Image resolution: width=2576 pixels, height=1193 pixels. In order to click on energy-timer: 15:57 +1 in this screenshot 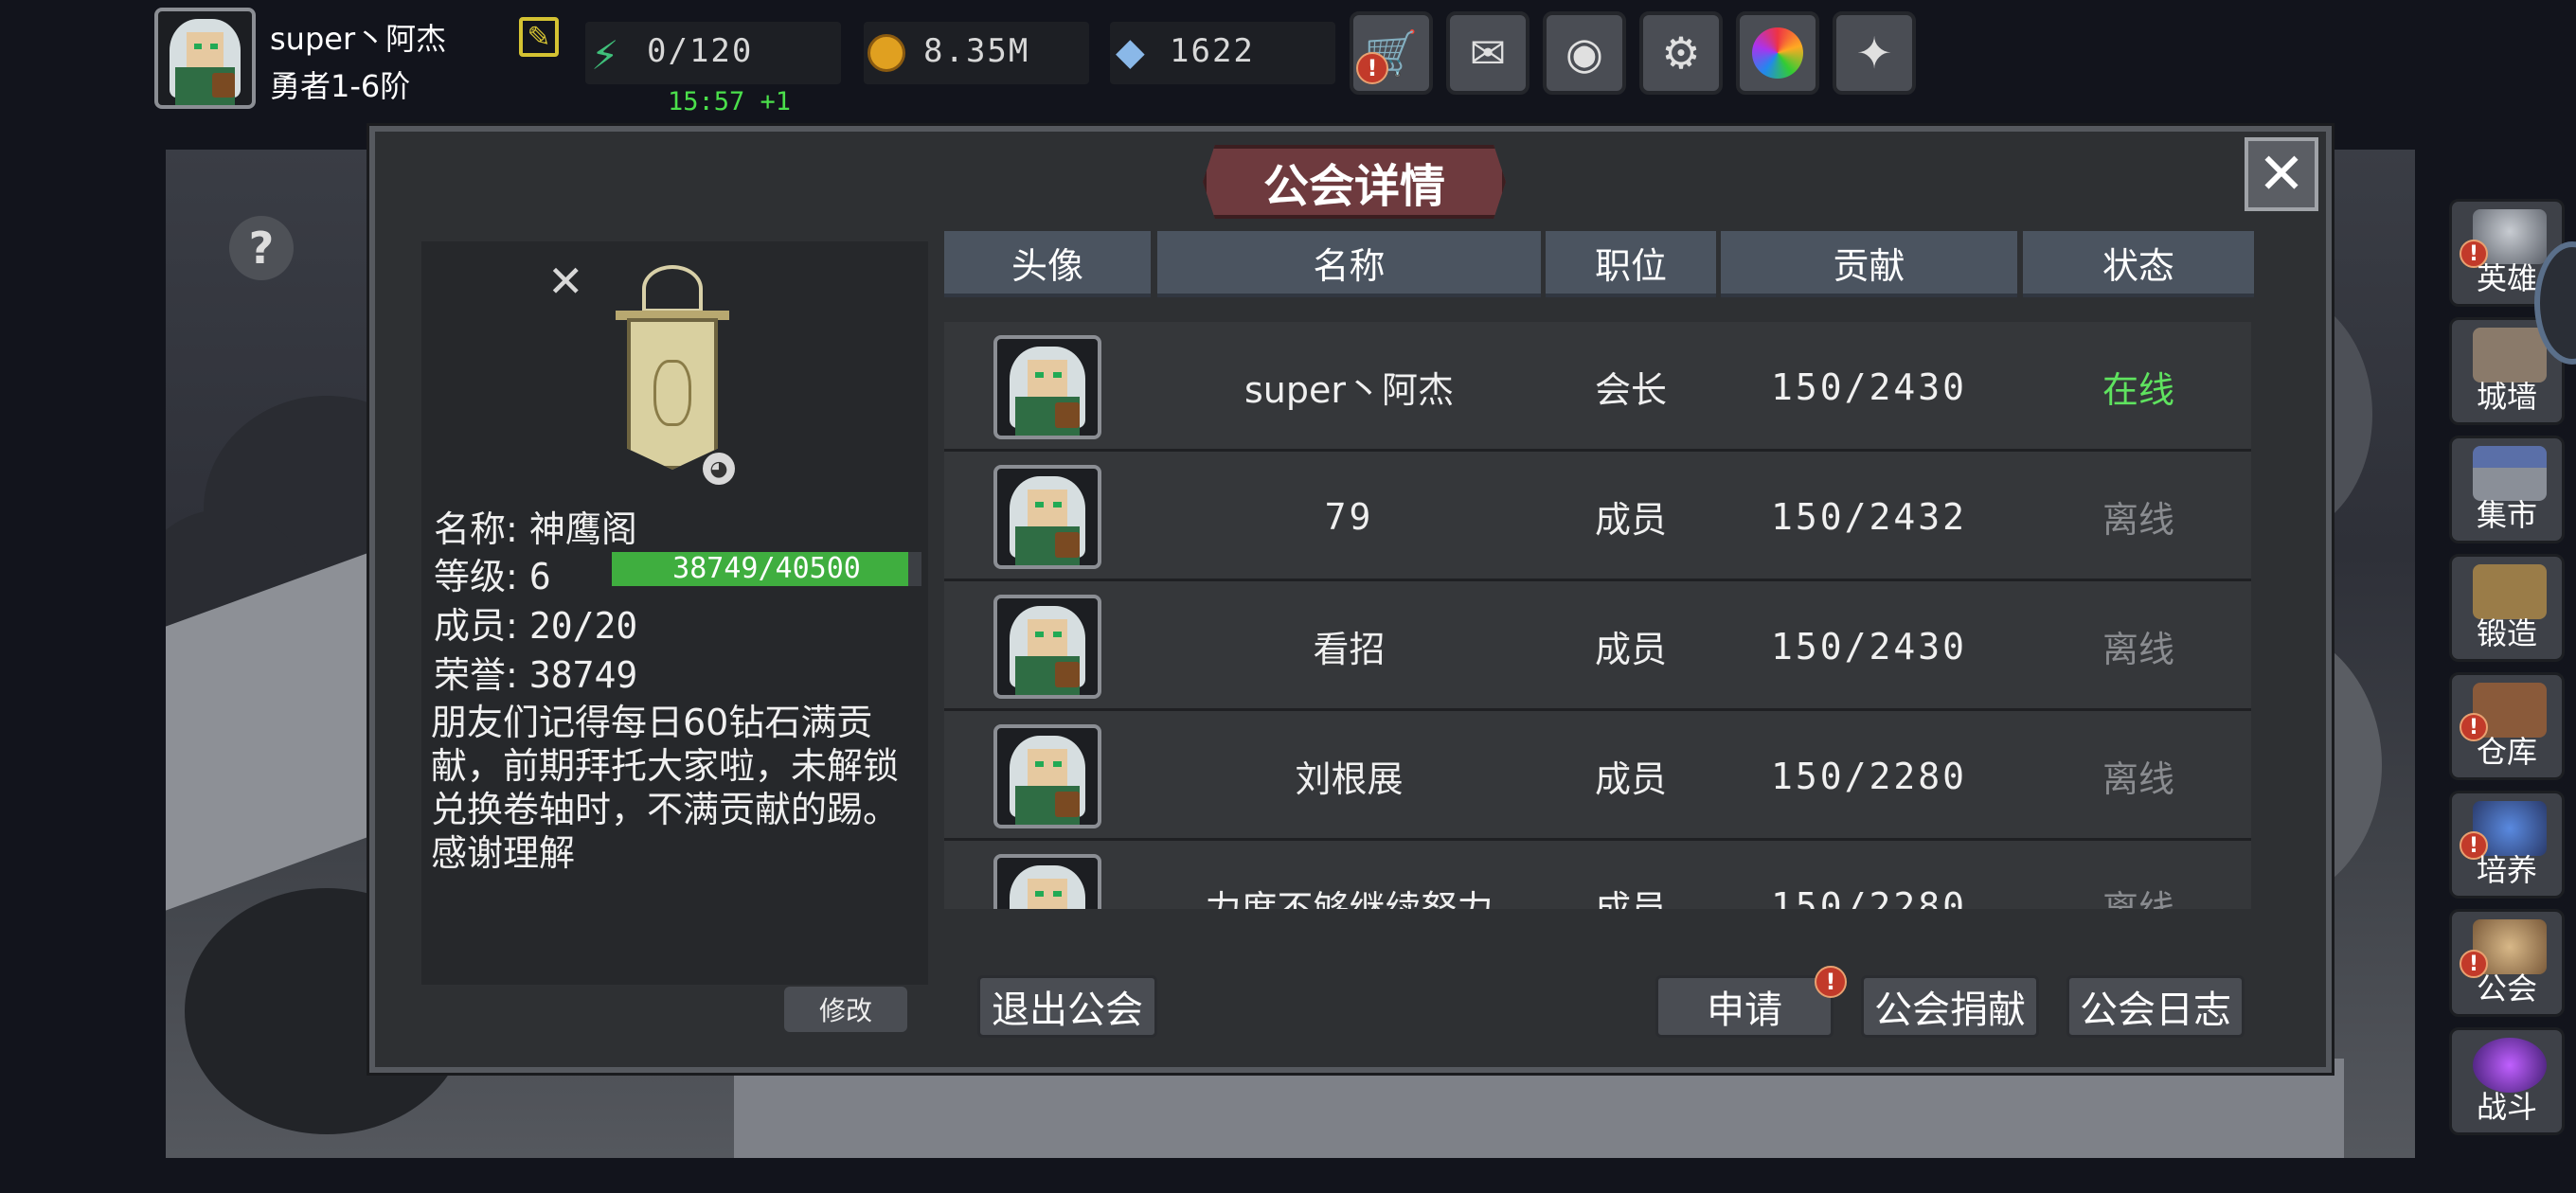, I will do `click(730, 101)`.